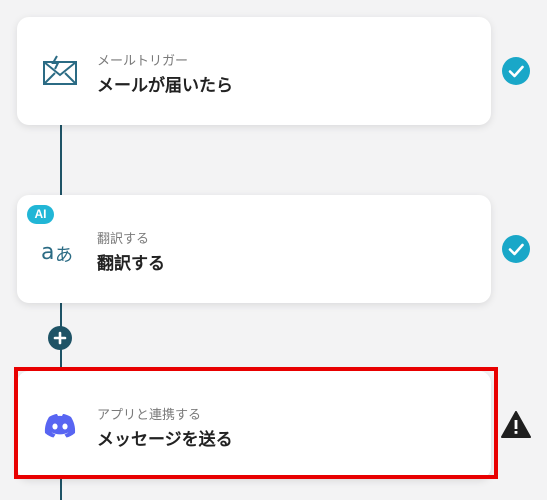 Image resolution: width=547 pixels, height=500 pixels. Describe the element at coordinates (131, 264) in the screenshot. I see `step-title: 翻訳する` at that location.